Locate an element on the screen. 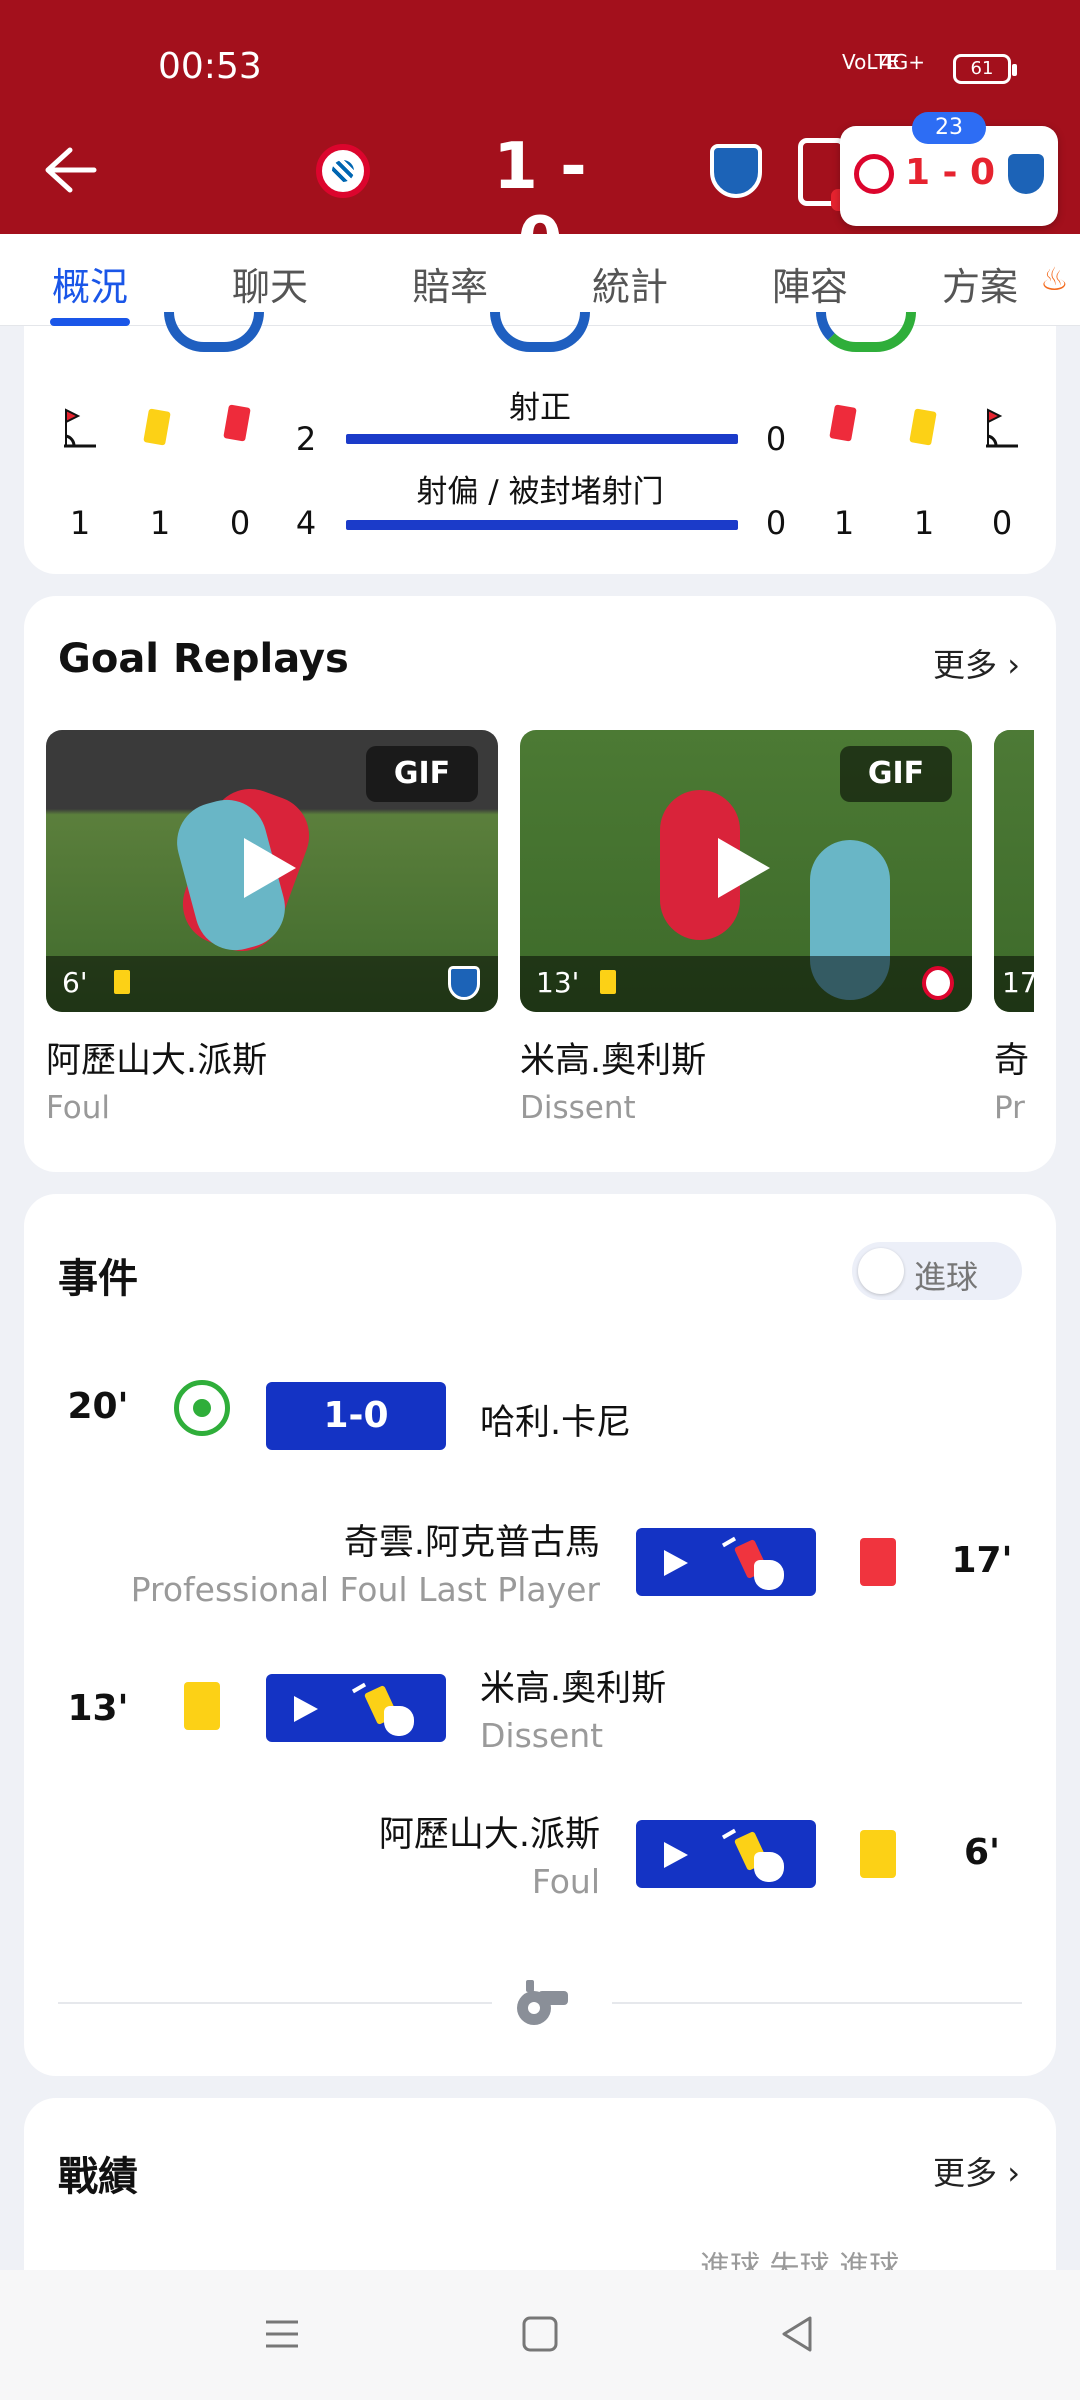 This screenshot has height=2400, width=1080. replay-thumbnail: GIF 13' is located at coordinates (746, 871).